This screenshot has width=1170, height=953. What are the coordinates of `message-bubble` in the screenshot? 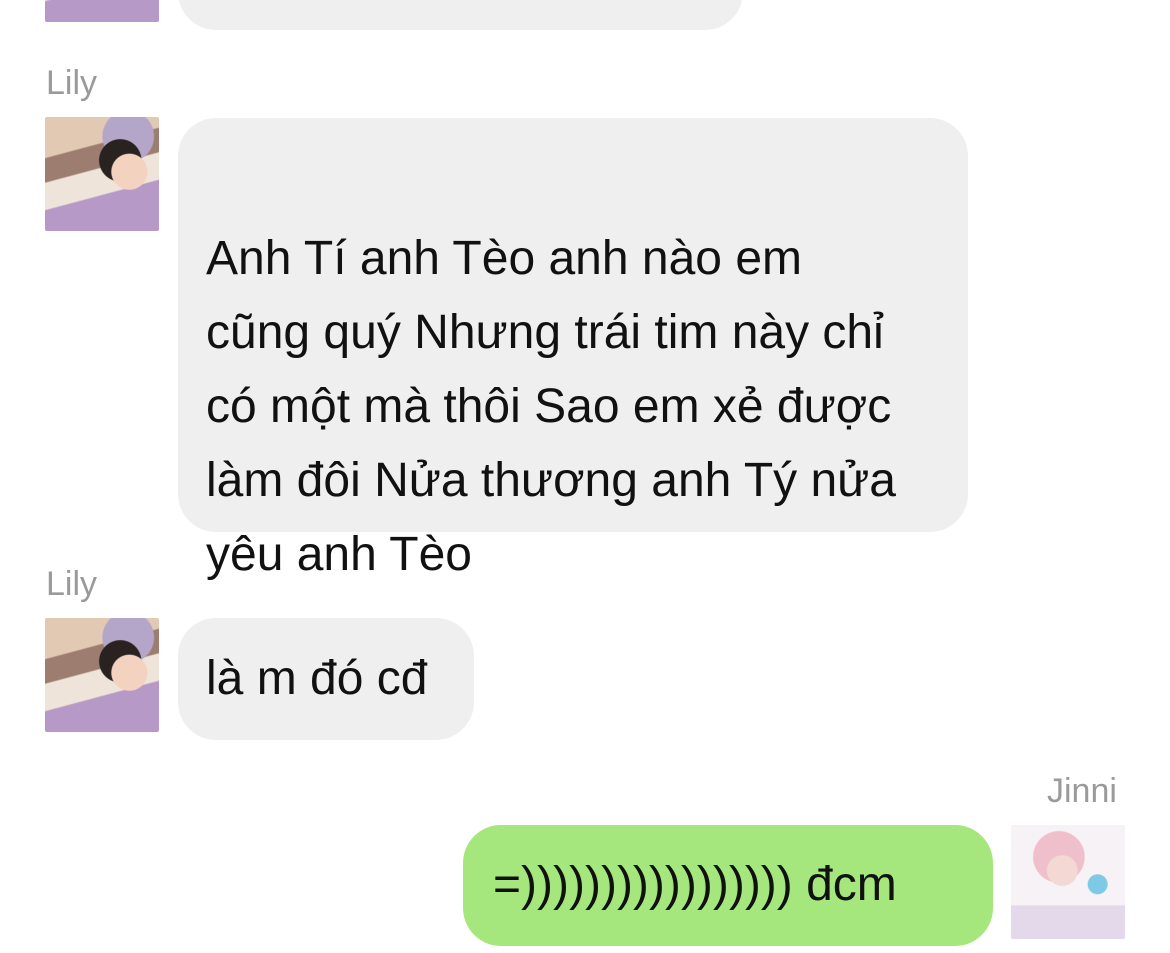 It's located at (460, 15).